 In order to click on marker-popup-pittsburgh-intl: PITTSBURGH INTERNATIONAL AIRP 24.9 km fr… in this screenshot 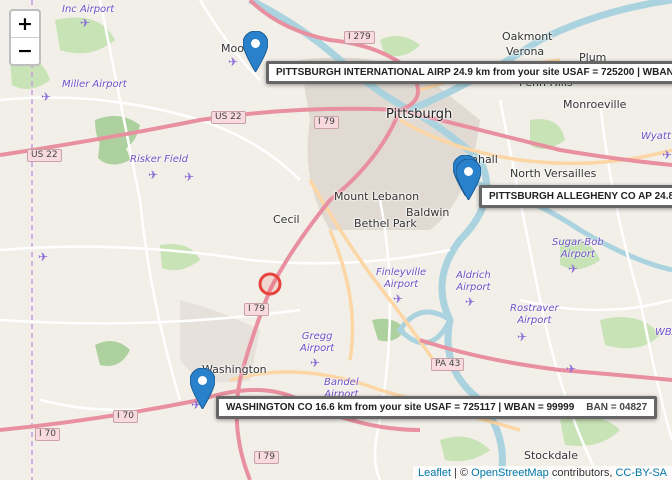, I will do `click(469, 72)`.